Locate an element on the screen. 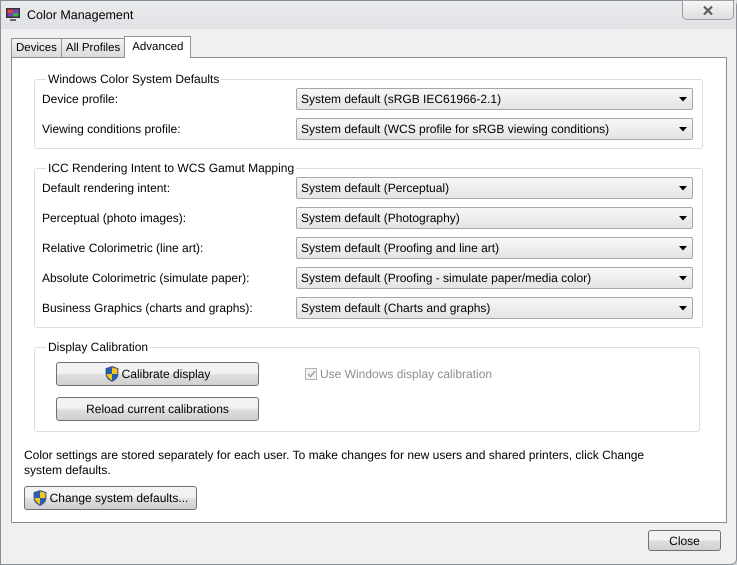 This screenshot has width=737, height=565. monitor-icon is located at coordinates (13, 15).